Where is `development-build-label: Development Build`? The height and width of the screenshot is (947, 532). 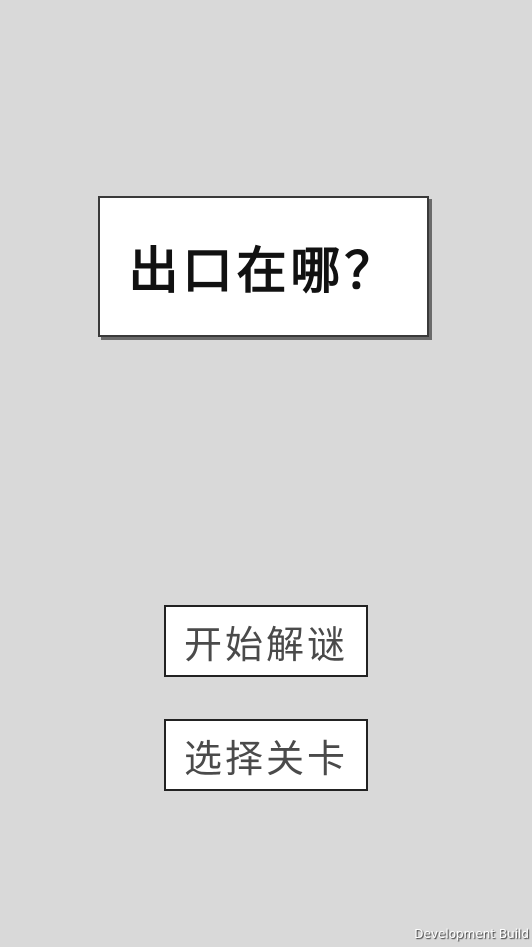
development-build-label: Development Build is located at coordinates (471, 934).